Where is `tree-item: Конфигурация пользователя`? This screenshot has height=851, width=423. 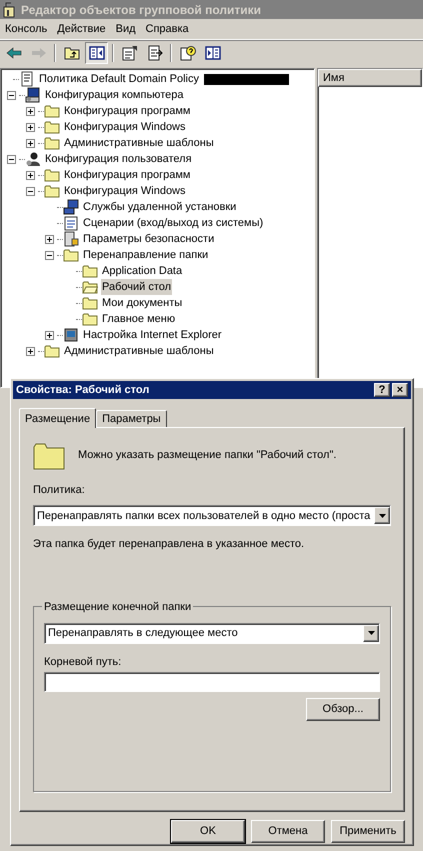
tree-item: Конфигурация пользователя is located at coordinates (118, 159).